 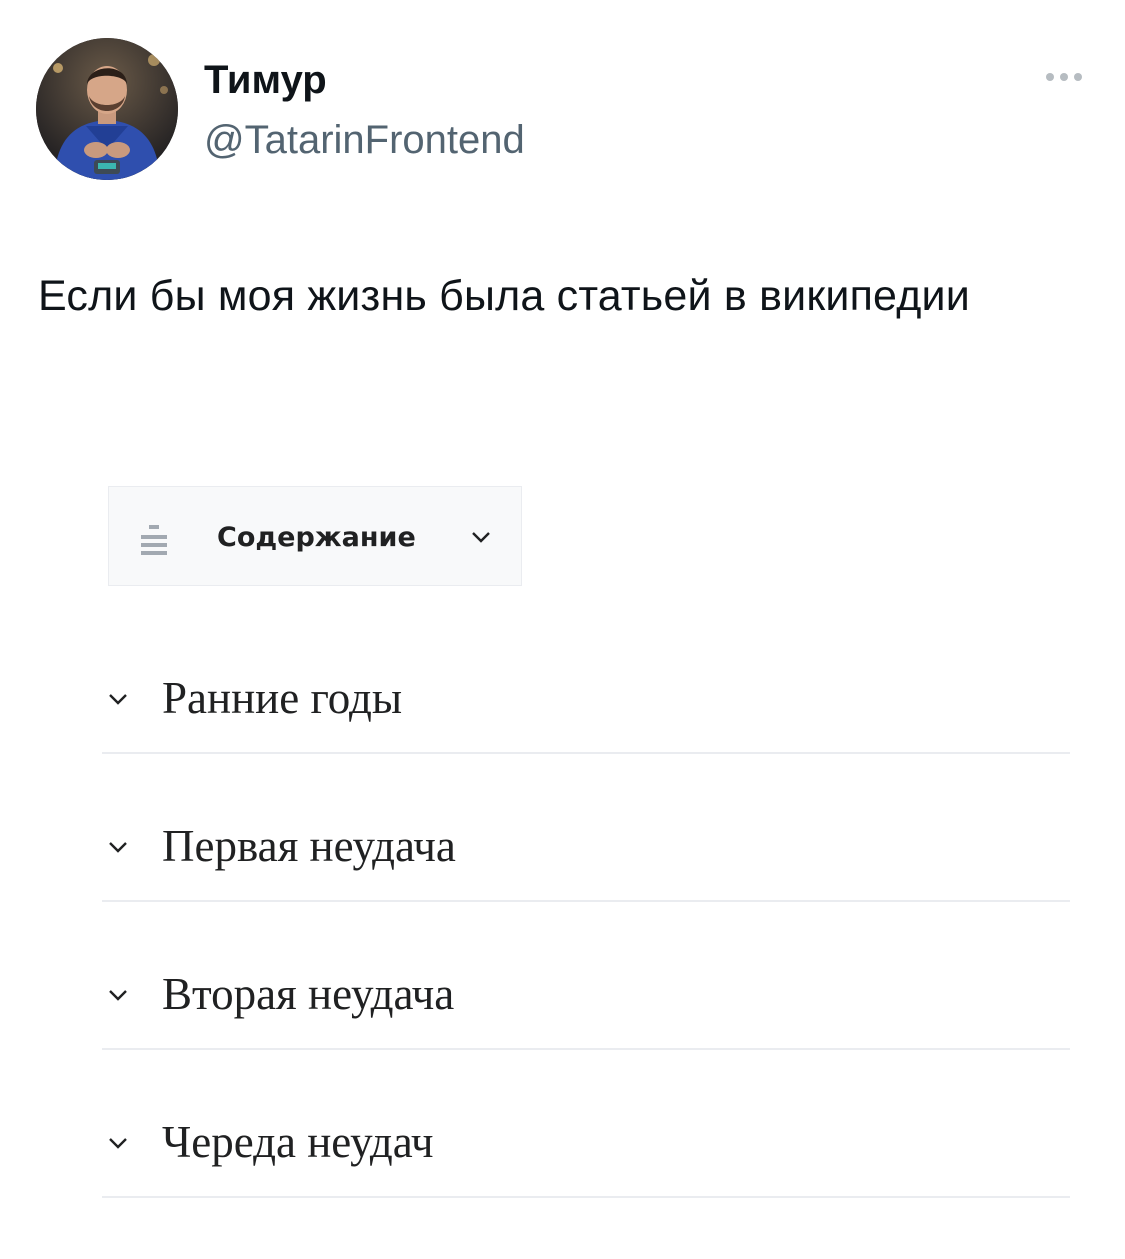 I want to click on toc-section-item: Вторая неудача, so click(x=585, y=1002).